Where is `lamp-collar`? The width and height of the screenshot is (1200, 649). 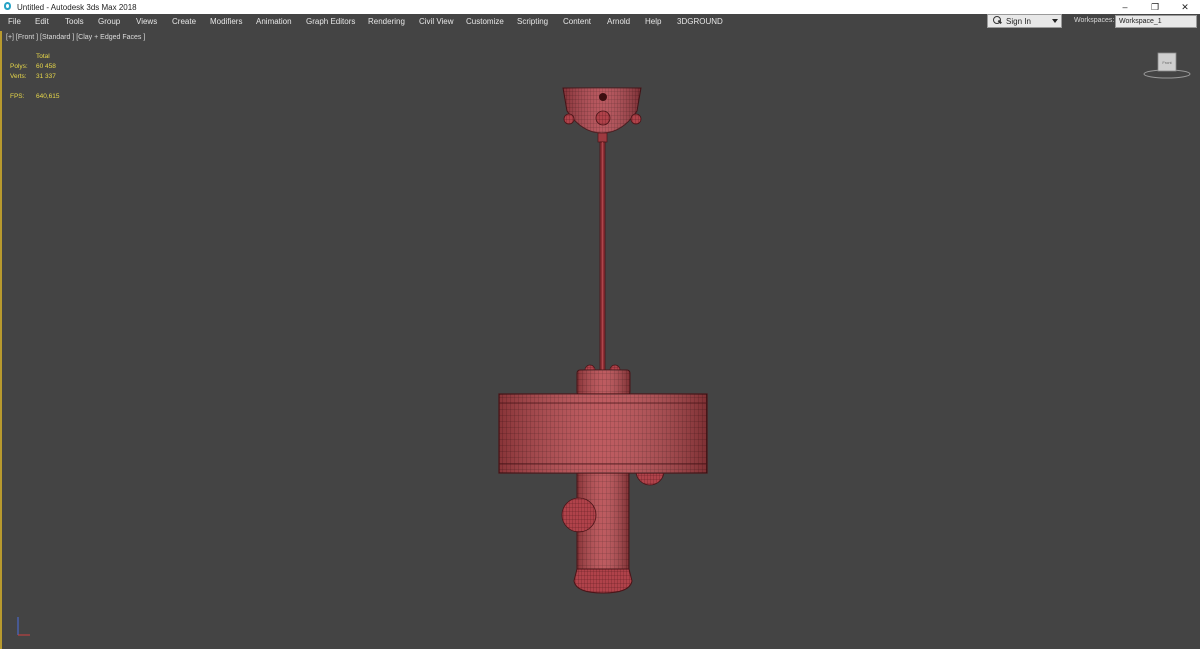 lamp-collar is located at coordinates (603, 380).